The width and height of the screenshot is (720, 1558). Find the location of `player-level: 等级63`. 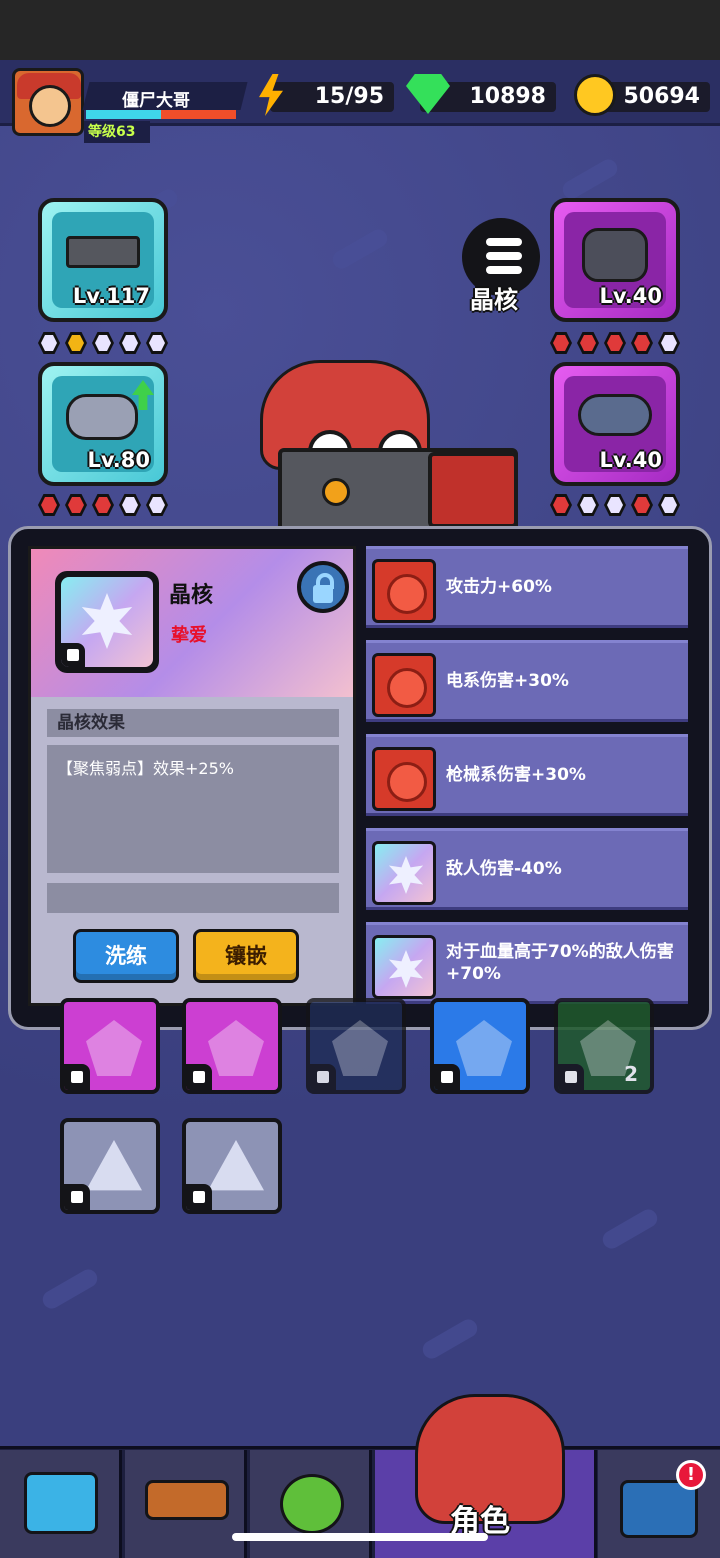

player-level: 等级63 is located at coordinates (117, 132).